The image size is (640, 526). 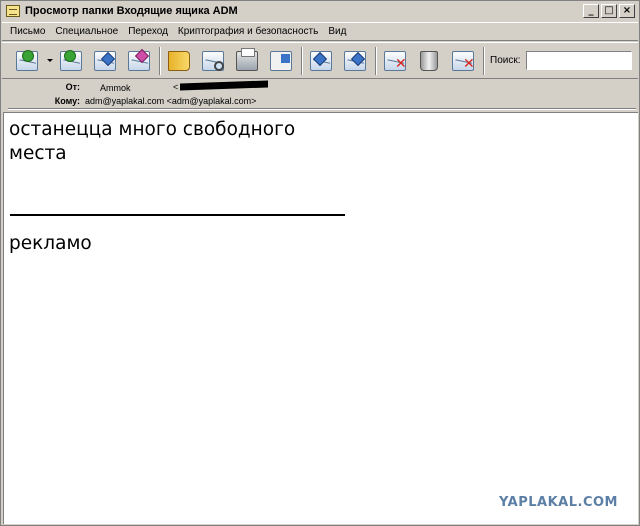 I want to click on toolbar: ✕ ✕ Поиск:, so click(x=320, y=60).